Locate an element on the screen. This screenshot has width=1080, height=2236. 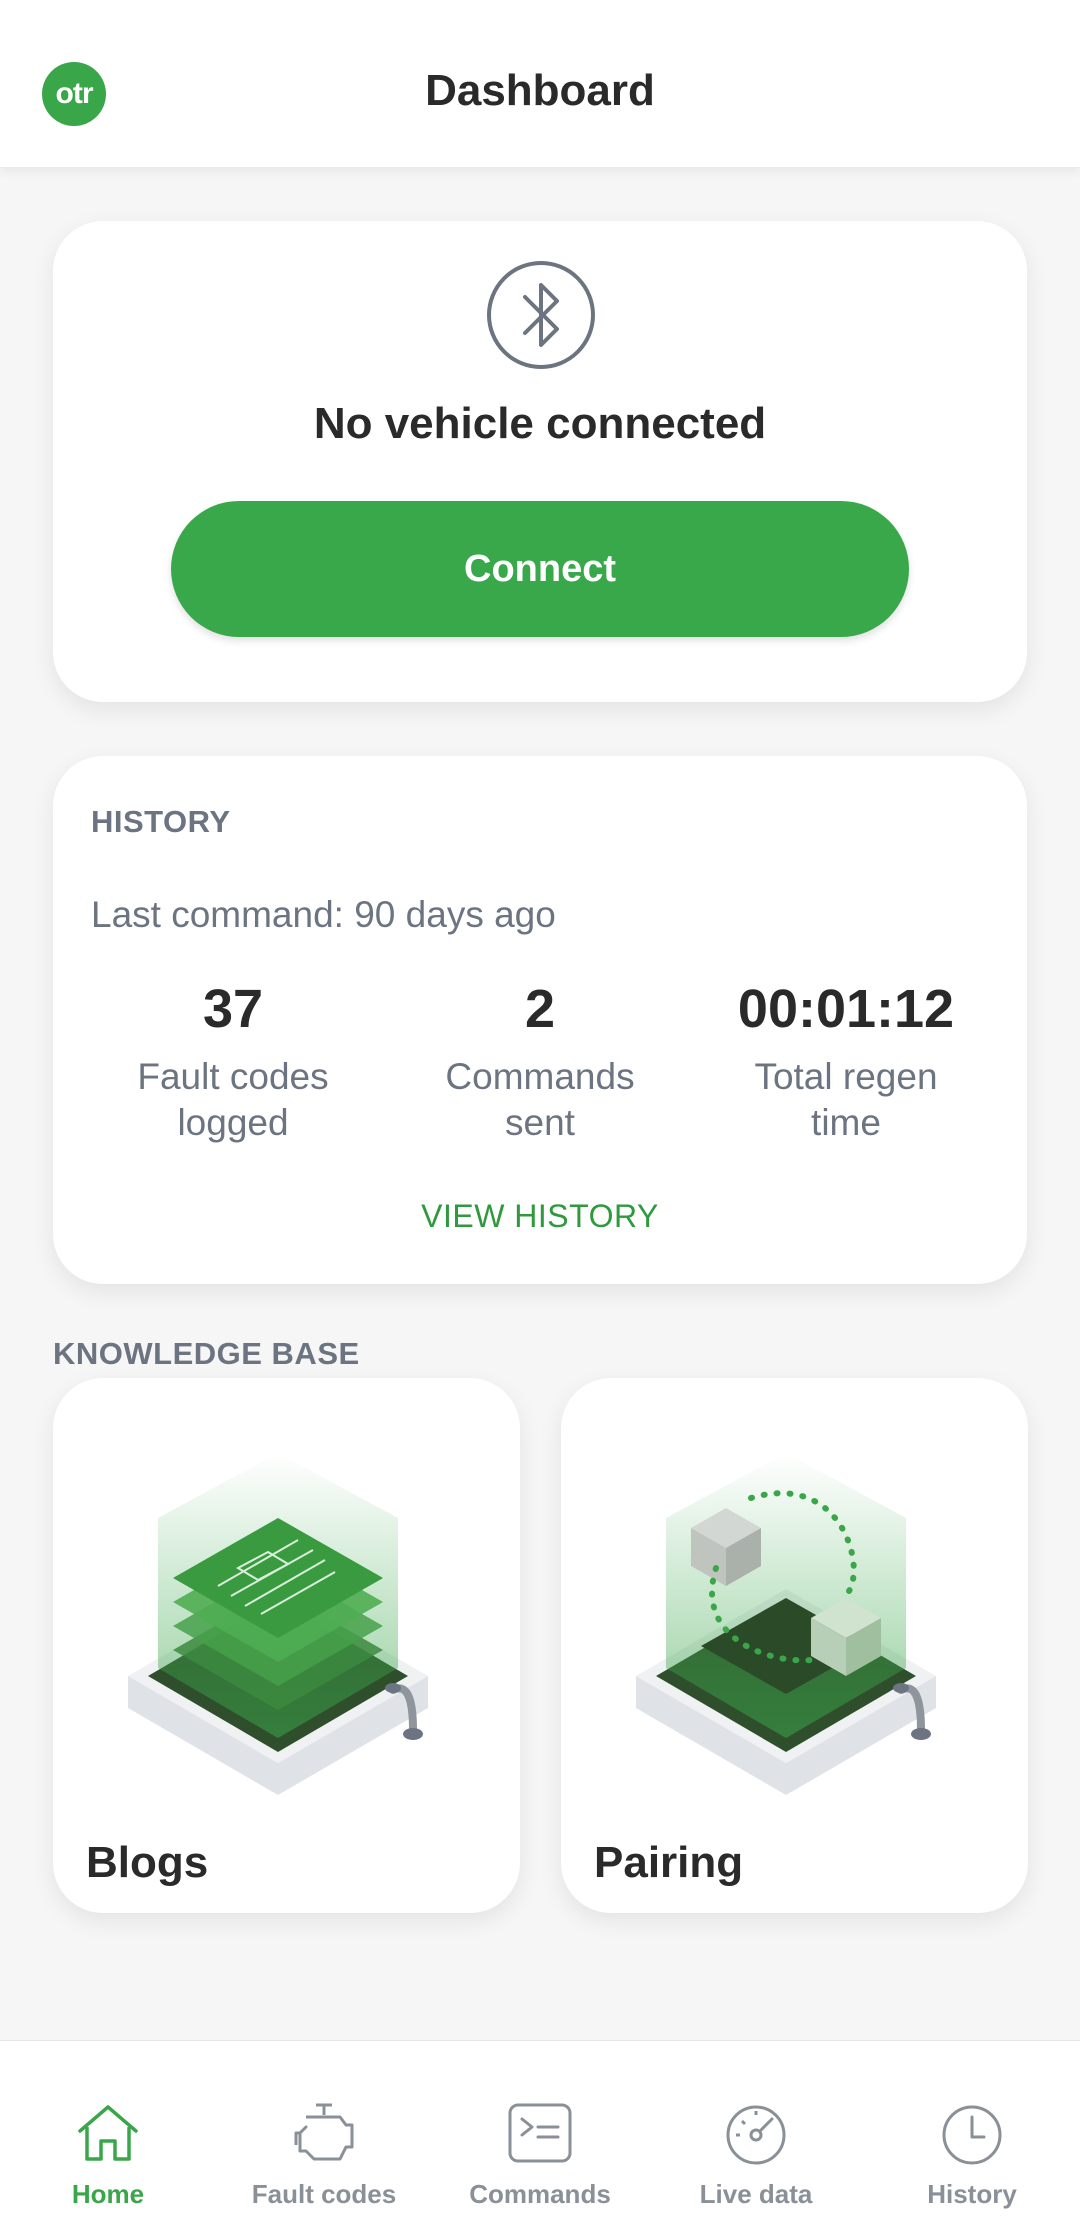
stat-label: Commands sent is located at coordinates (540, 1099).